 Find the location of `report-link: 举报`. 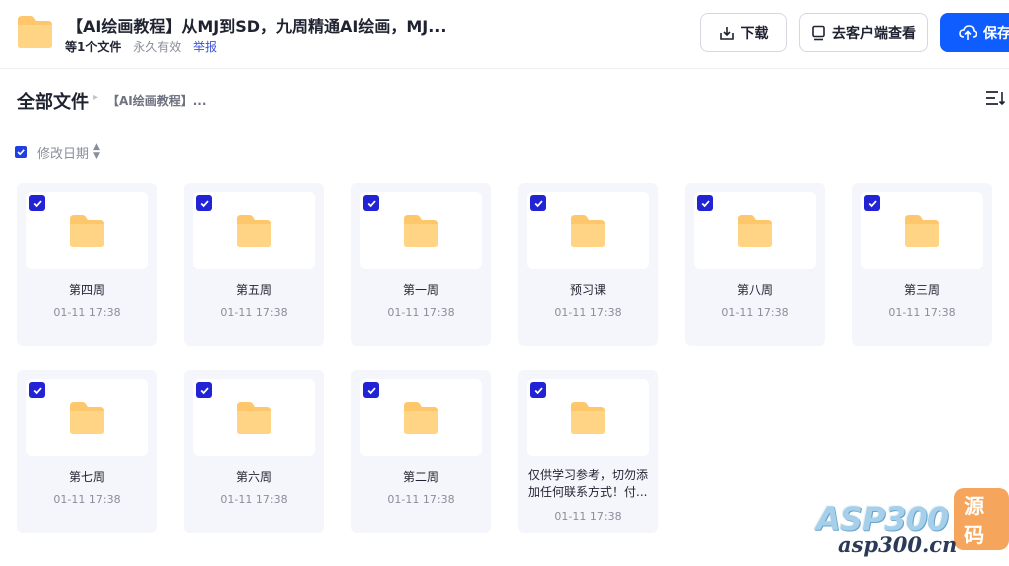

report-link: 举报 is located at coordinates (205, 47).